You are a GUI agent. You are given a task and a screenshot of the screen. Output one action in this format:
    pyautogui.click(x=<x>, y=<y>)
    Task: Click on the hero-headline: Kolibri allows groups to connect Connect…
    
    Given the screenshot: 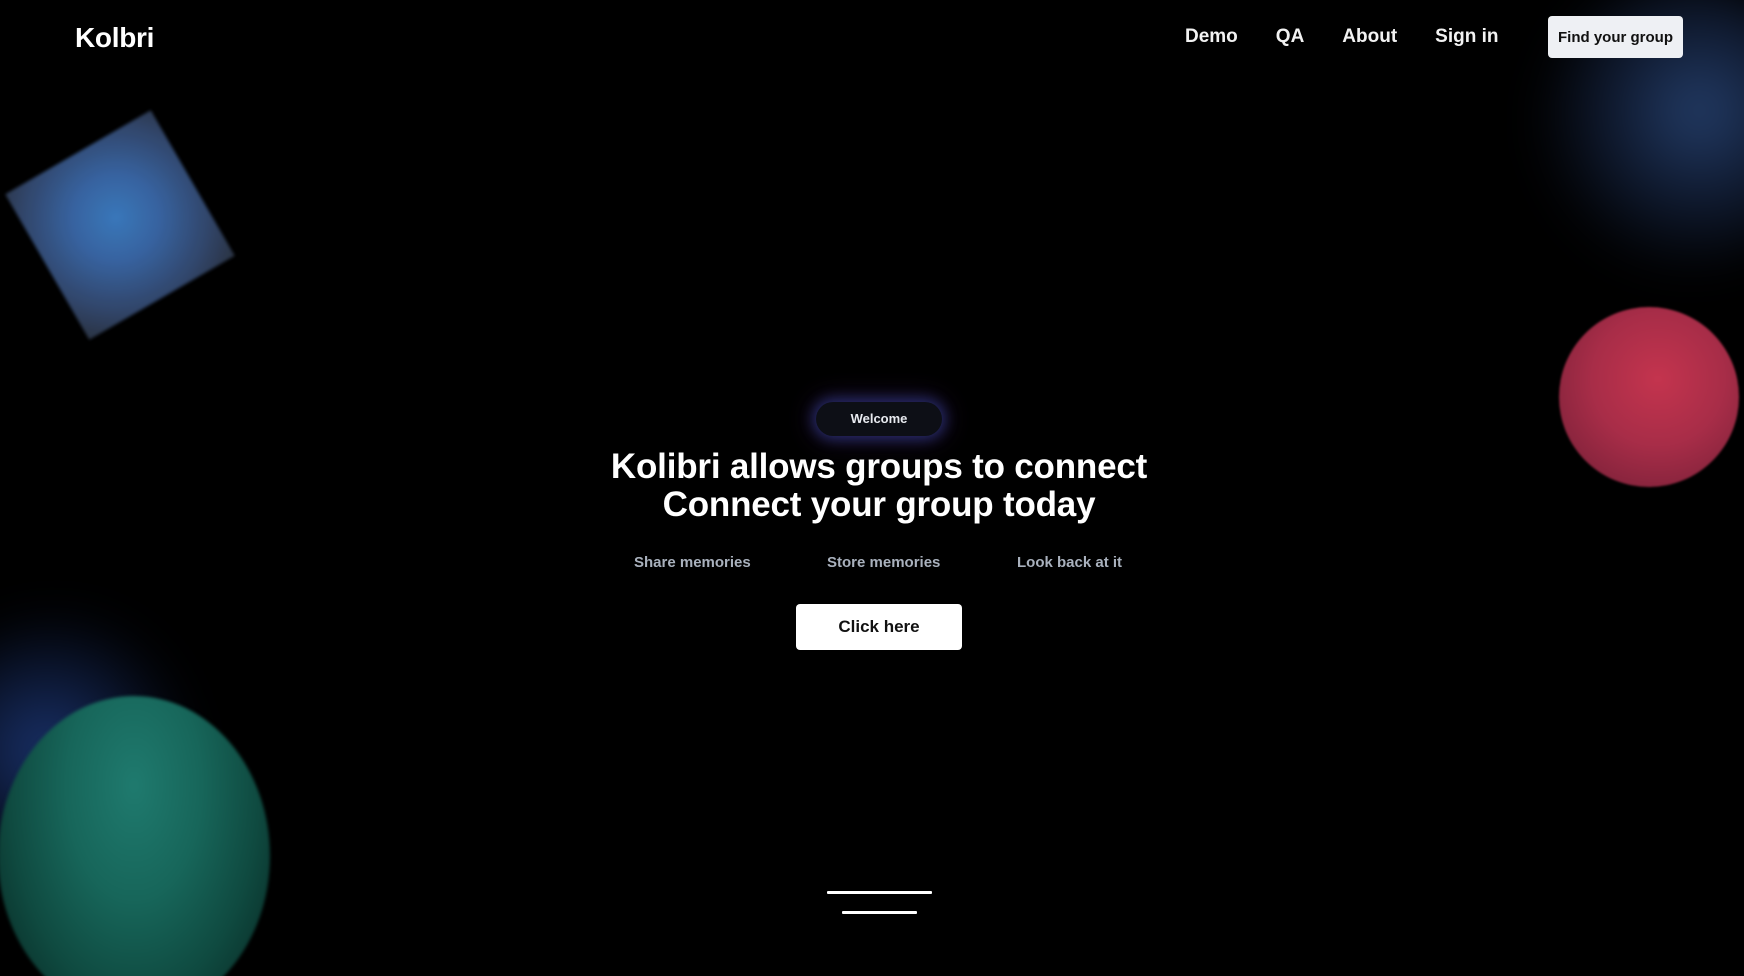 What is the action you would take?
    pyautogui.click(x=879, y=486)
    